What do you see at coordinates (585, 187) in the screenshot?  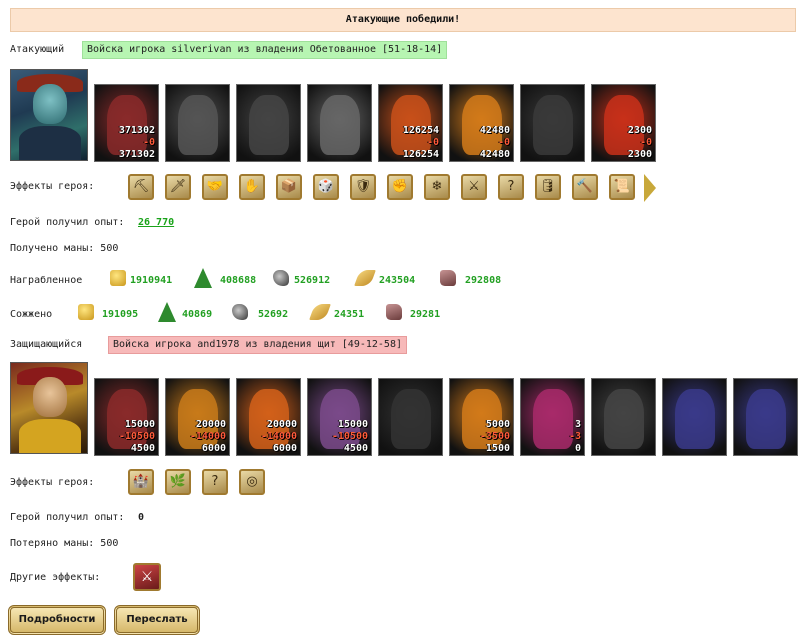 I see `hero-effect-icon: 🔨` at bounding box center [585, 187].